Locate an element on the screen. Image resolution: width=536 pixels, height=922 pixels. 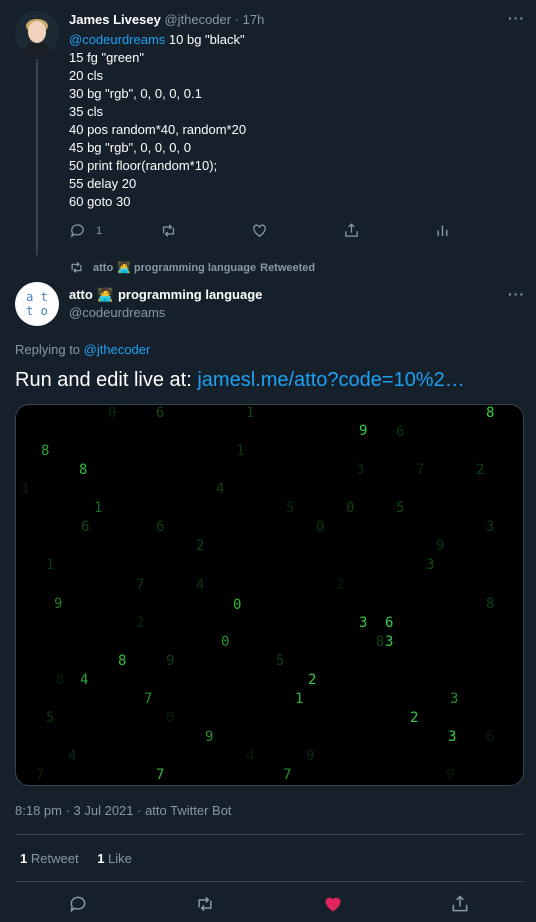
thread-line is located at coordinates (37, 157).